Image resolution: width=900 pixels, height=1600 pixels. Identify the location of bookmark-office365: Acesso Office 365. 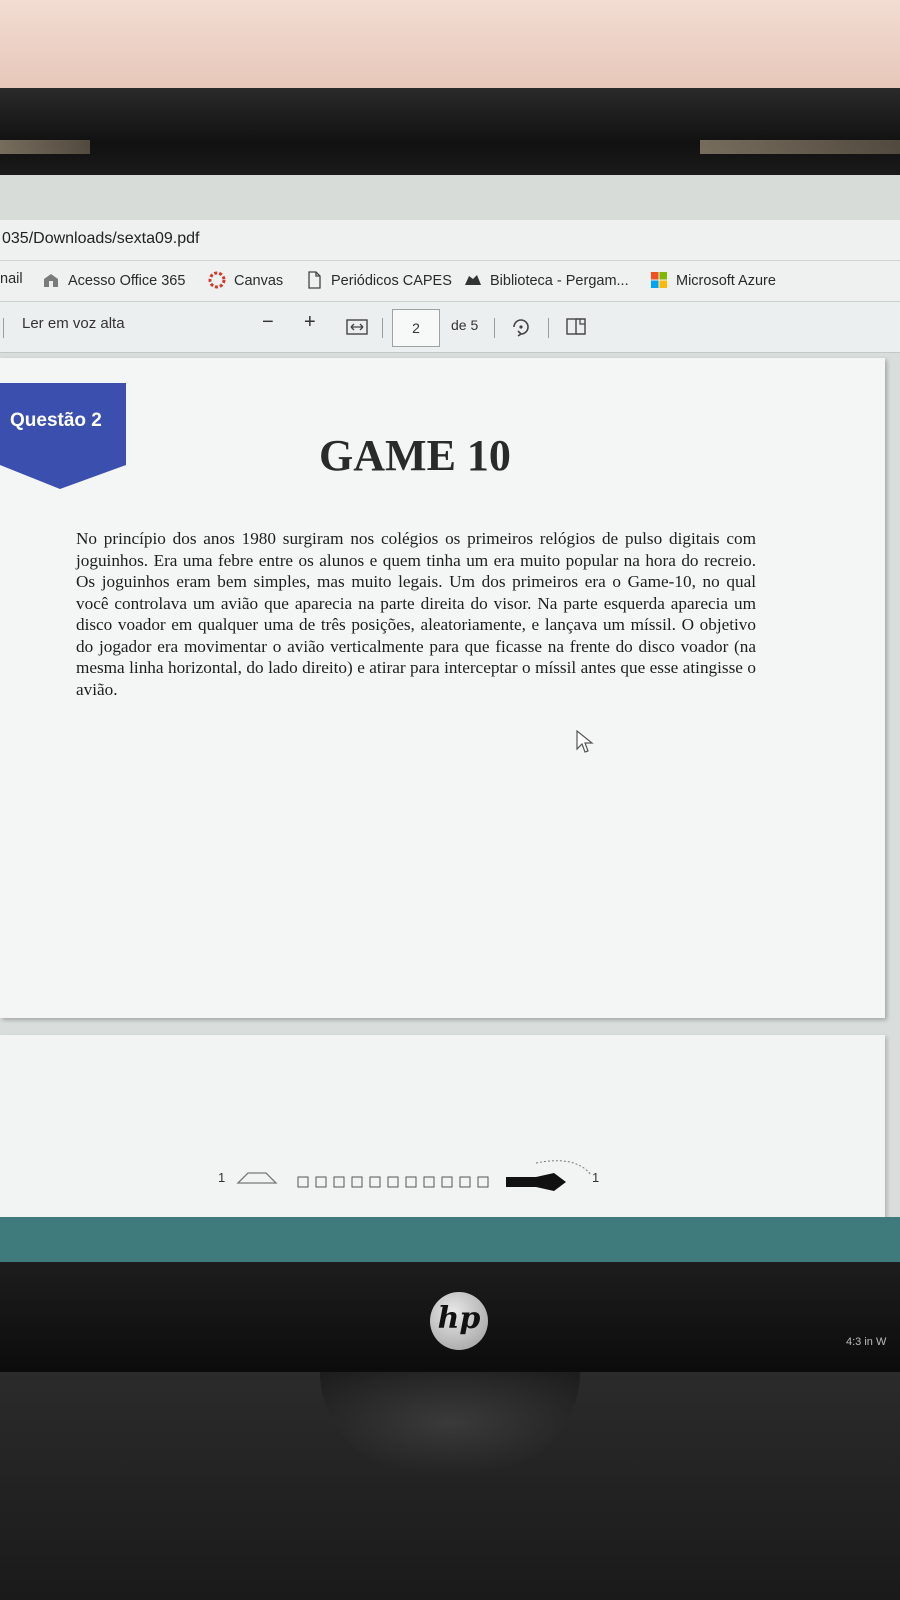
(113, 280).